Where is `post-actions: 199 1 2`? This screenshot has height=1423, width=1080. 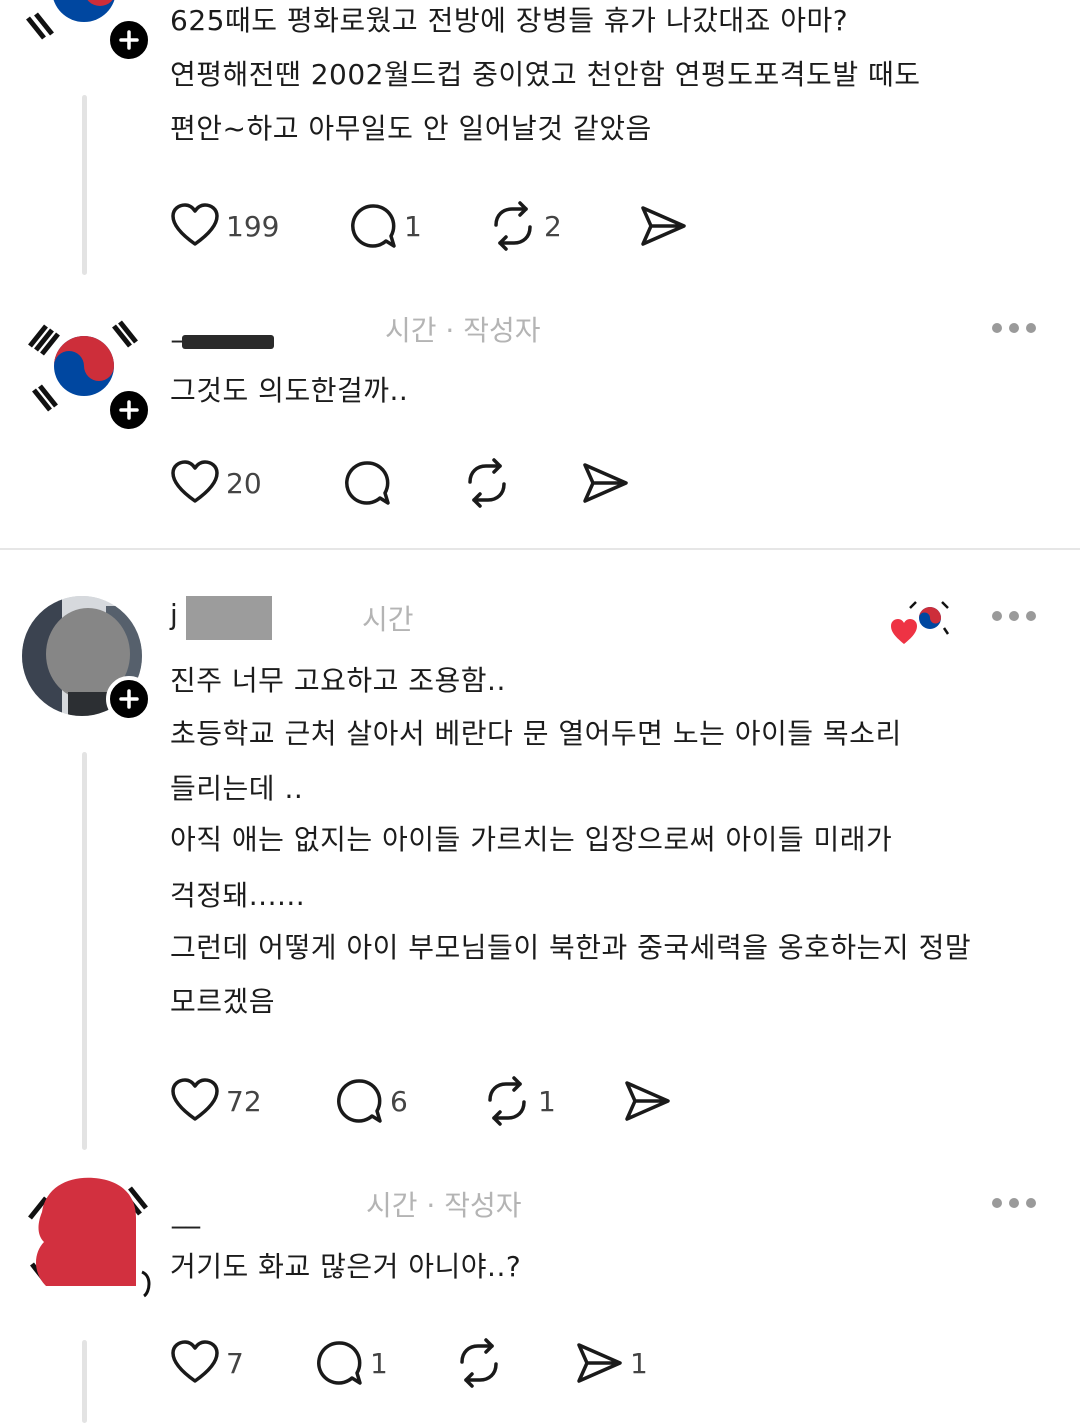 post-actions: 199 1 2 is located at coordinates (450, 226).